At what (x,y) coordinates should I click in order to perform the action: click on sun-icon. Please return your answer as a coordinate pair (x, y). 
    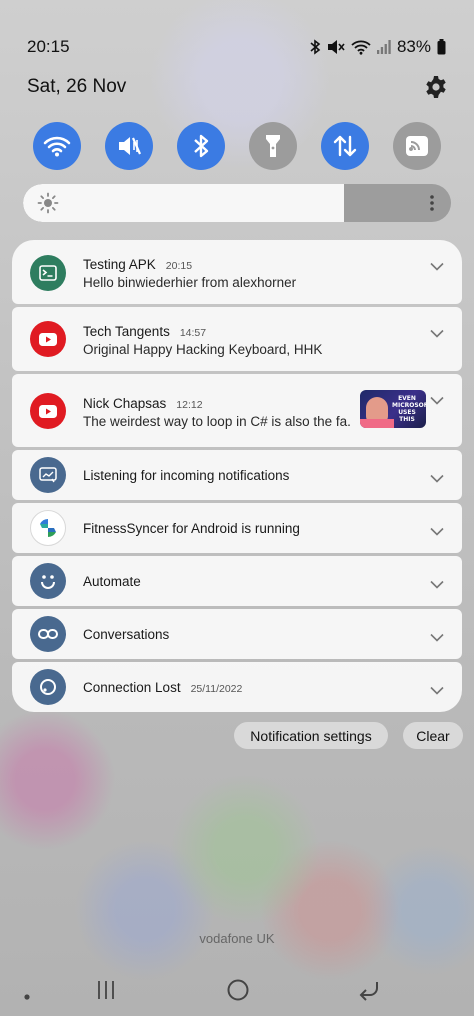
    Looking at the image, I should click on (48, 205).